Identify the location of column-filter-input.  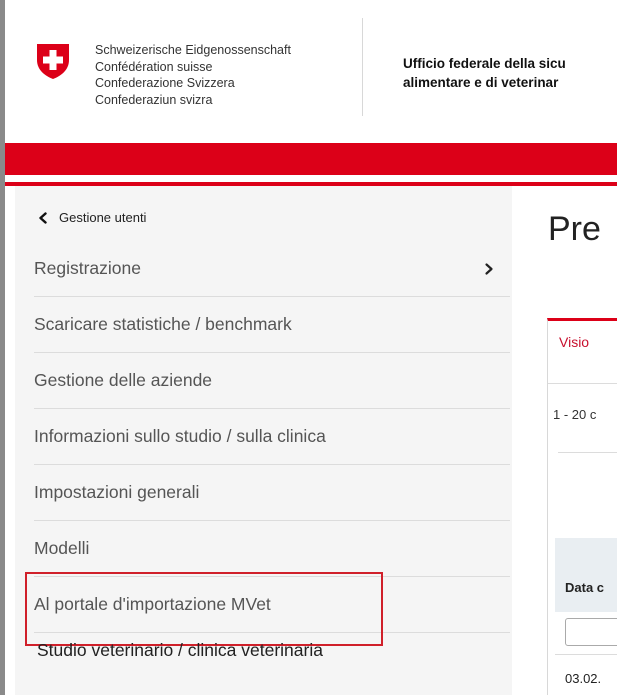
(591, 632).